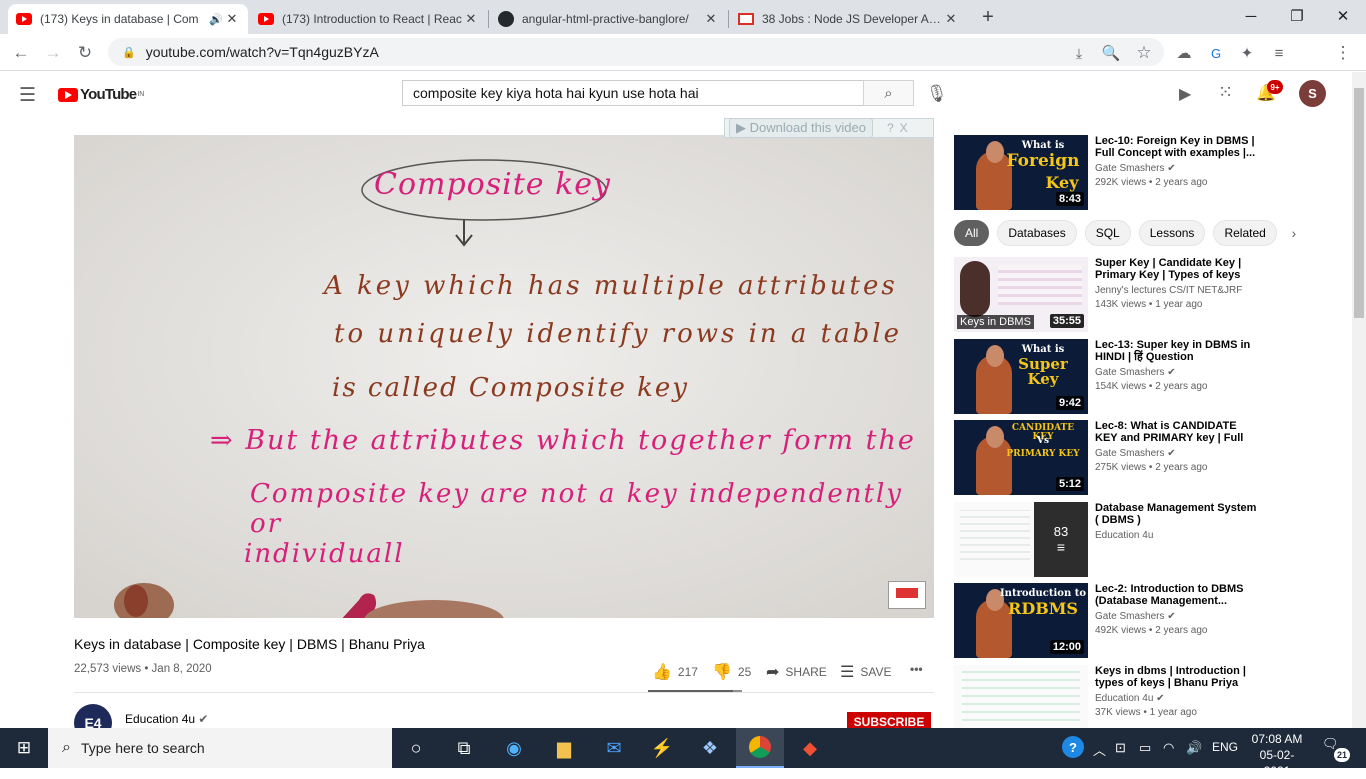 This screenshot has height=779, width=1366. Describe the element at coordinates (266, 19) in the screenshot. I see `youtube-favicon-icon` at that location.